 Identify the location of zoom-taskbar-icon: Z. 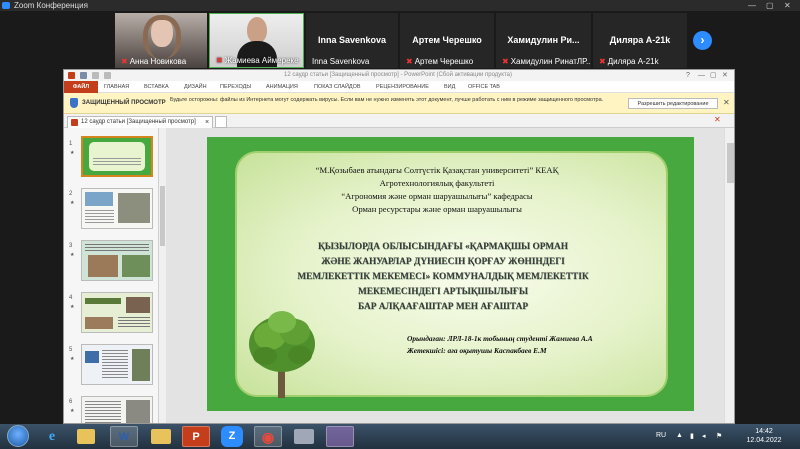
(232, 436).